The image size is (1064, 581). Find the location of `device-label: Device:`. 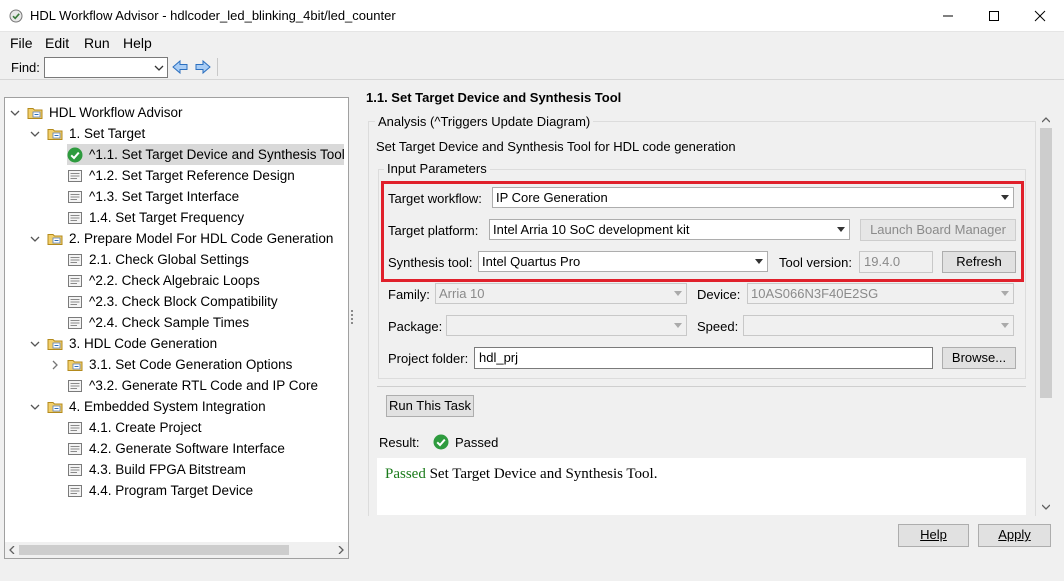

device-label: Device: is located at coordinates (719, 294).